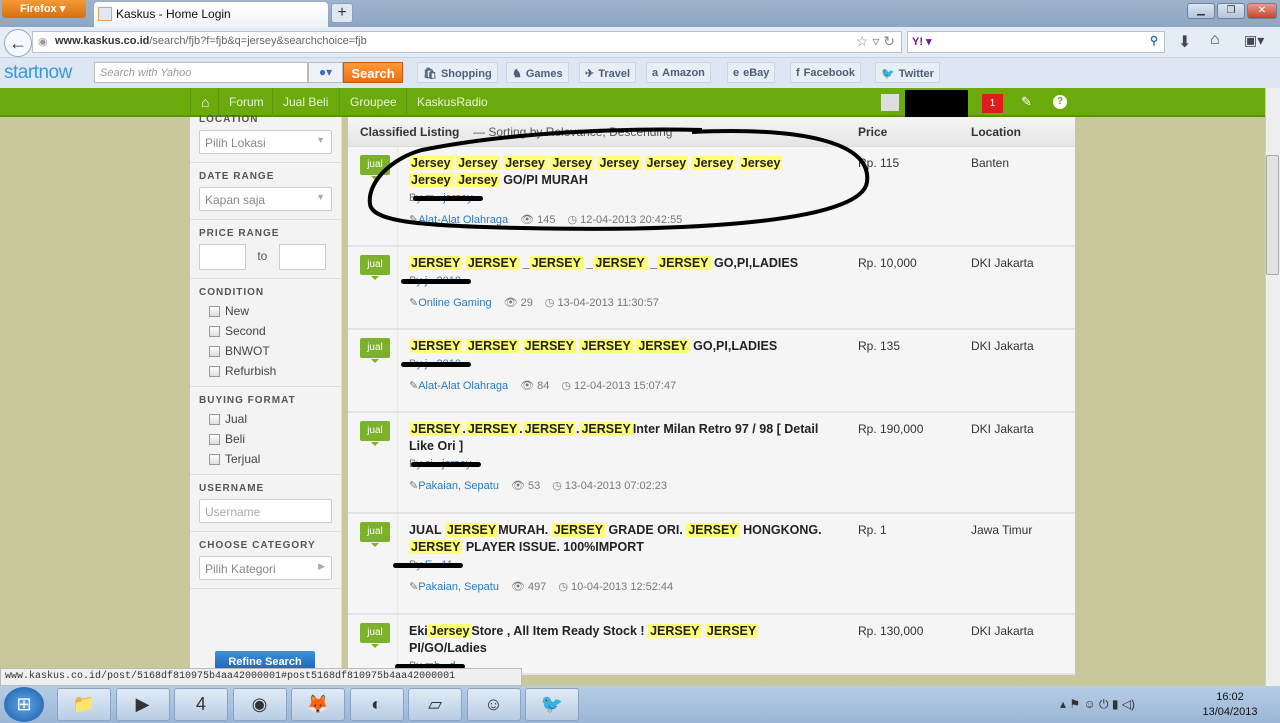 This screenshot has height=723, width=1280. Describe the element at coordinates (1272, 215) in the screenshot. I see `scrollbar-thumb` at that location.